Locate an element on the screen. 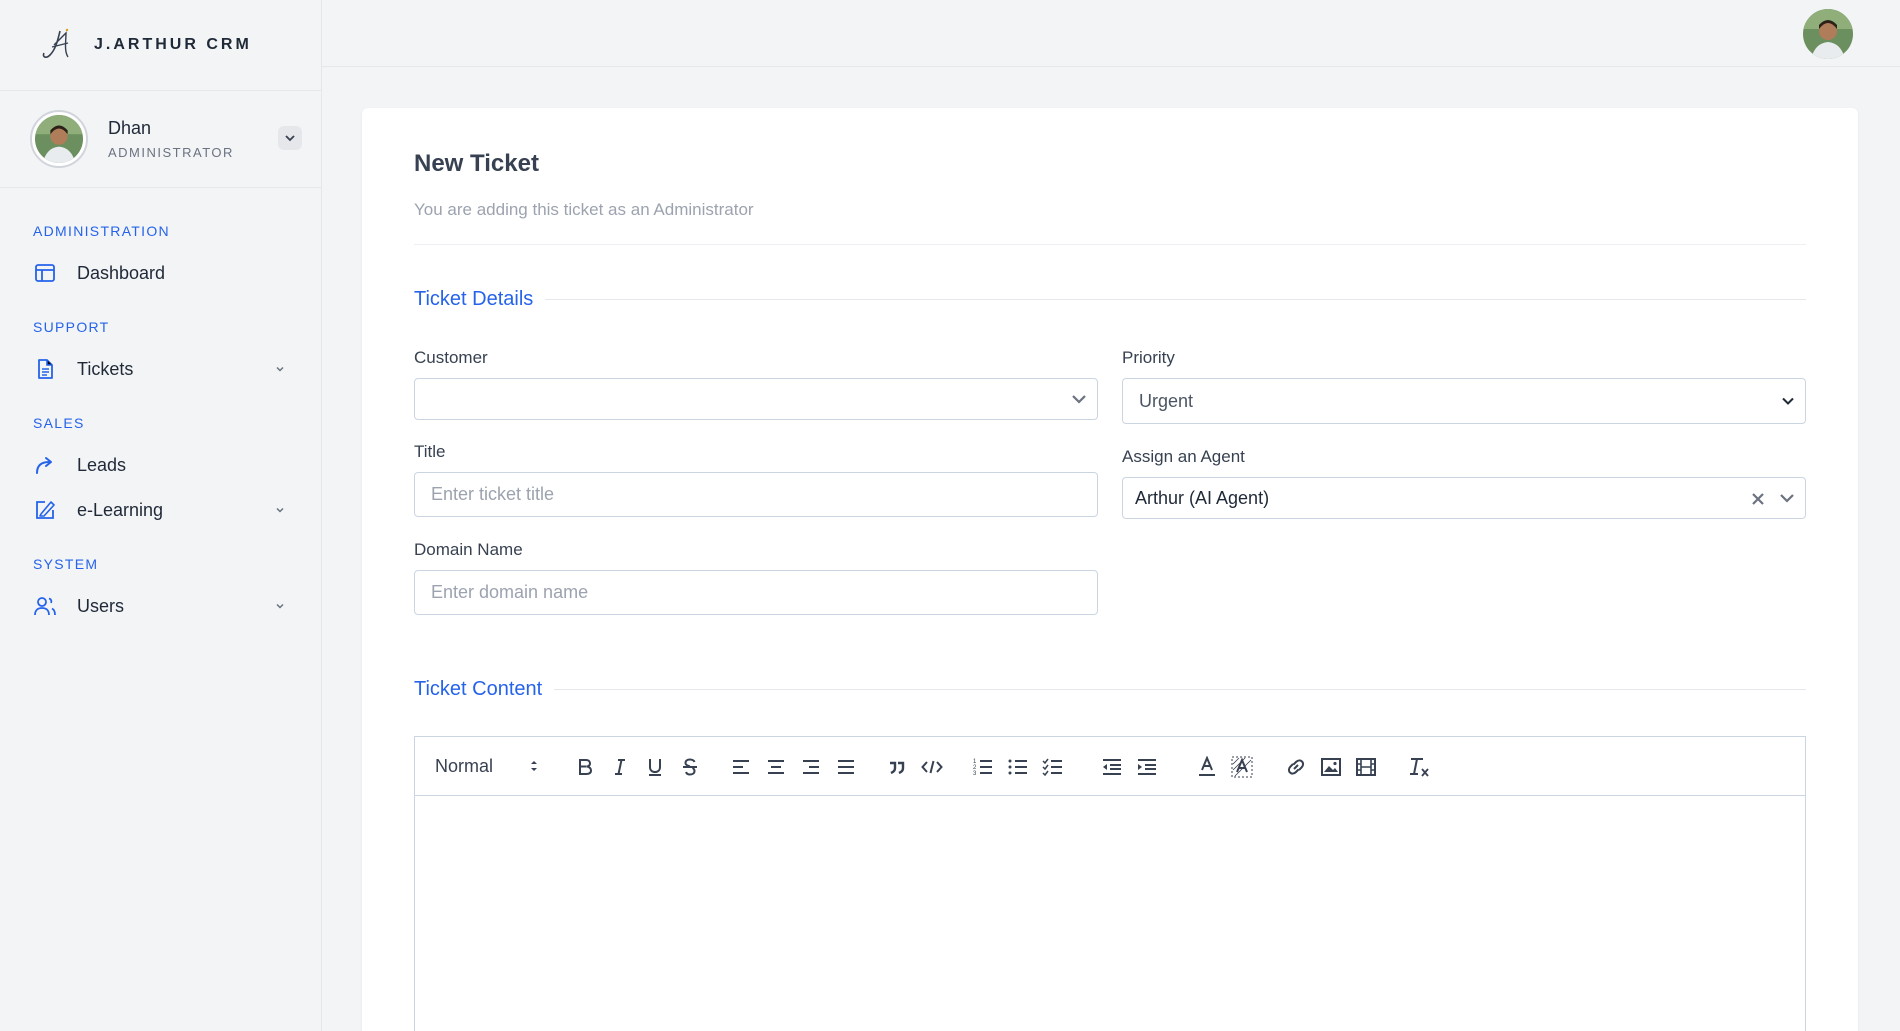 This screenshot has height=1031, width=1900. svg-text: 3 is located at coordinates (975, 774).